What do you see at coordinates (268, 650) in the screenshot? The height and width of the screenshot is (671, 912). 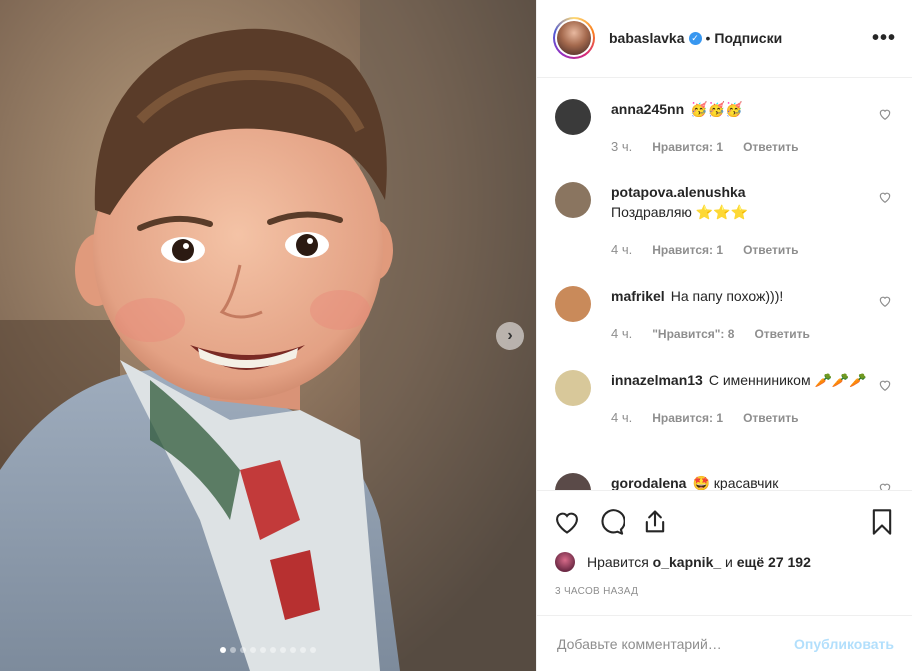 I see `slide-indicator` at bounding box center [268, 650].